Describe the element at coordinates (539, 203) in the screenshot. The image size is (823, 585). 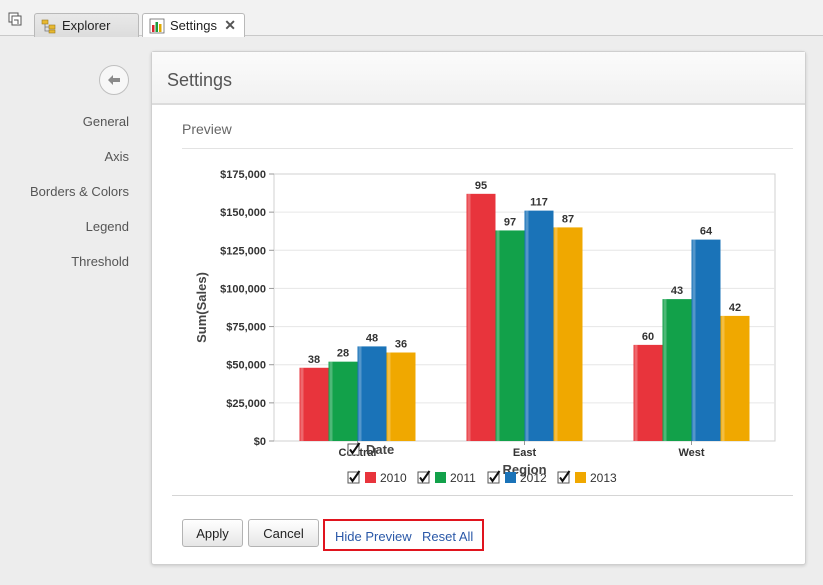
I see `data-label: 117` at that location.